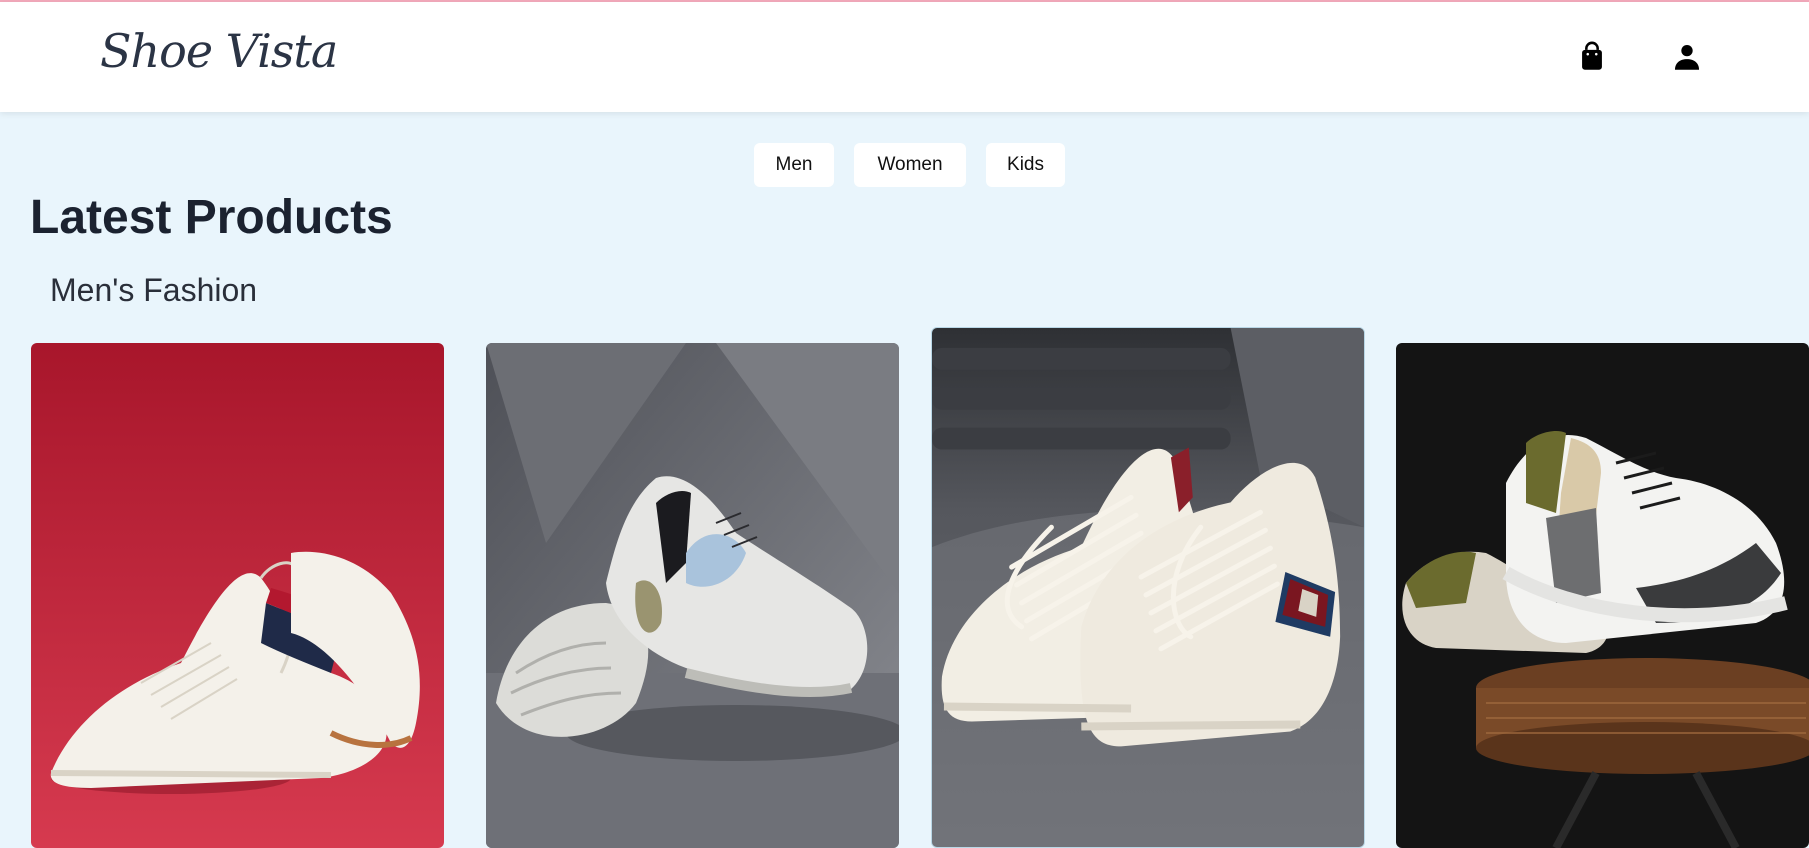 The height and width of the screenshot is (848, 1809). Describe the element at coordinates (904, 57) in the screenshot. I see `site-header: Shoe Vista` at that location.